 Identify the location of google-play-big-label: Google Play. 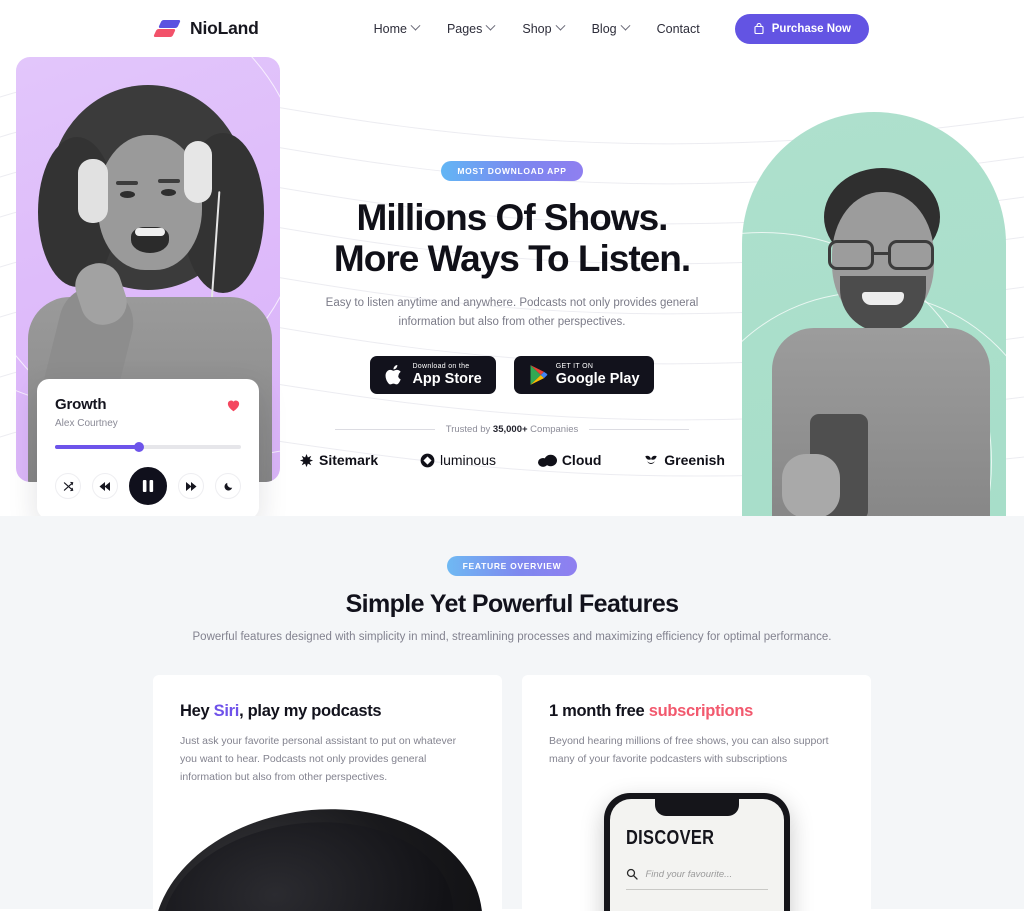
(597, 378).